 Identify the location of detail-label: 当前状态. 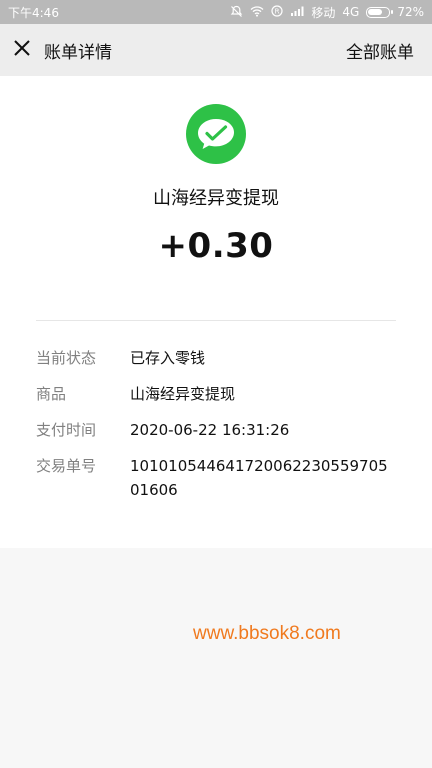
(66, 358).